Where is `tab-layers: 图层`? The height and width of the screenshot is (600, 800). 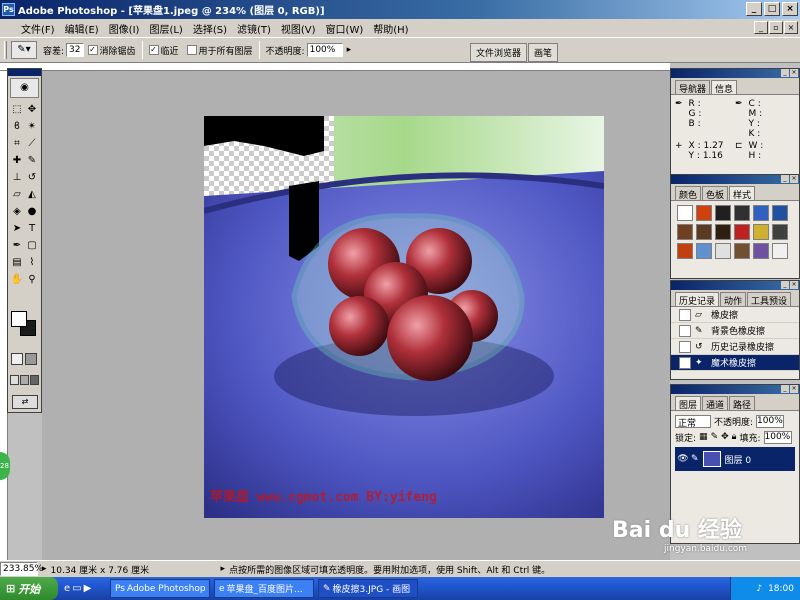
tab-layers: 图层 is located at coordinates (688, 403).